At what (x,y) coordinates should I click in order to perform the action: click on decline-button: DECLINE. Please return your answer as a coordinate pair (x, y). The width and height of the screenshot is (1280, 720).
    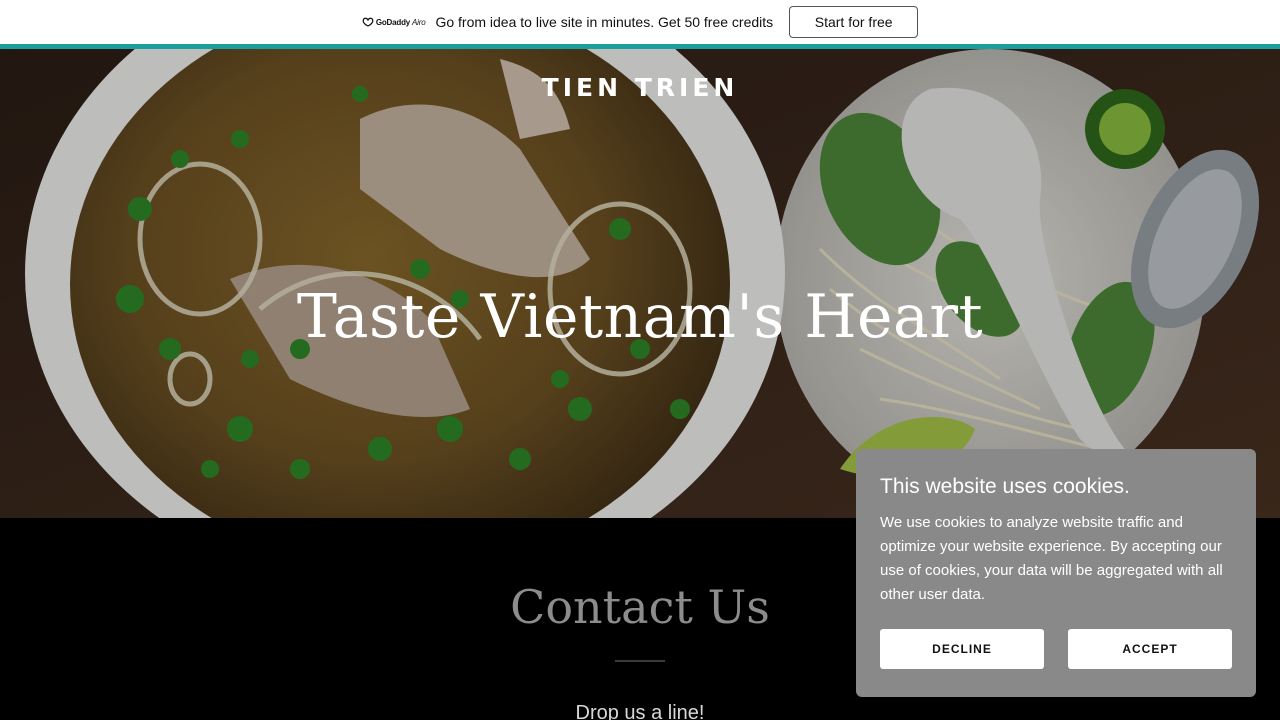
    Looking at the image, I should click on (962, 649).